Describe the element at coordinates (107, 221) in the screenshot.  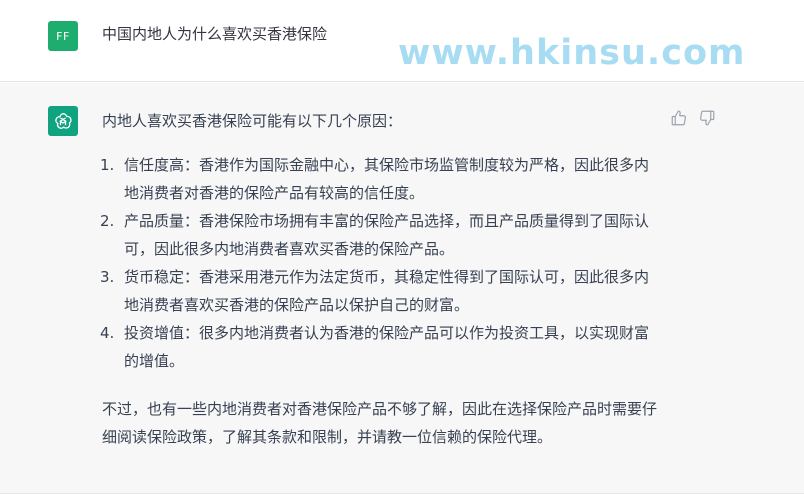
I see `list-number: 2.` at that location.